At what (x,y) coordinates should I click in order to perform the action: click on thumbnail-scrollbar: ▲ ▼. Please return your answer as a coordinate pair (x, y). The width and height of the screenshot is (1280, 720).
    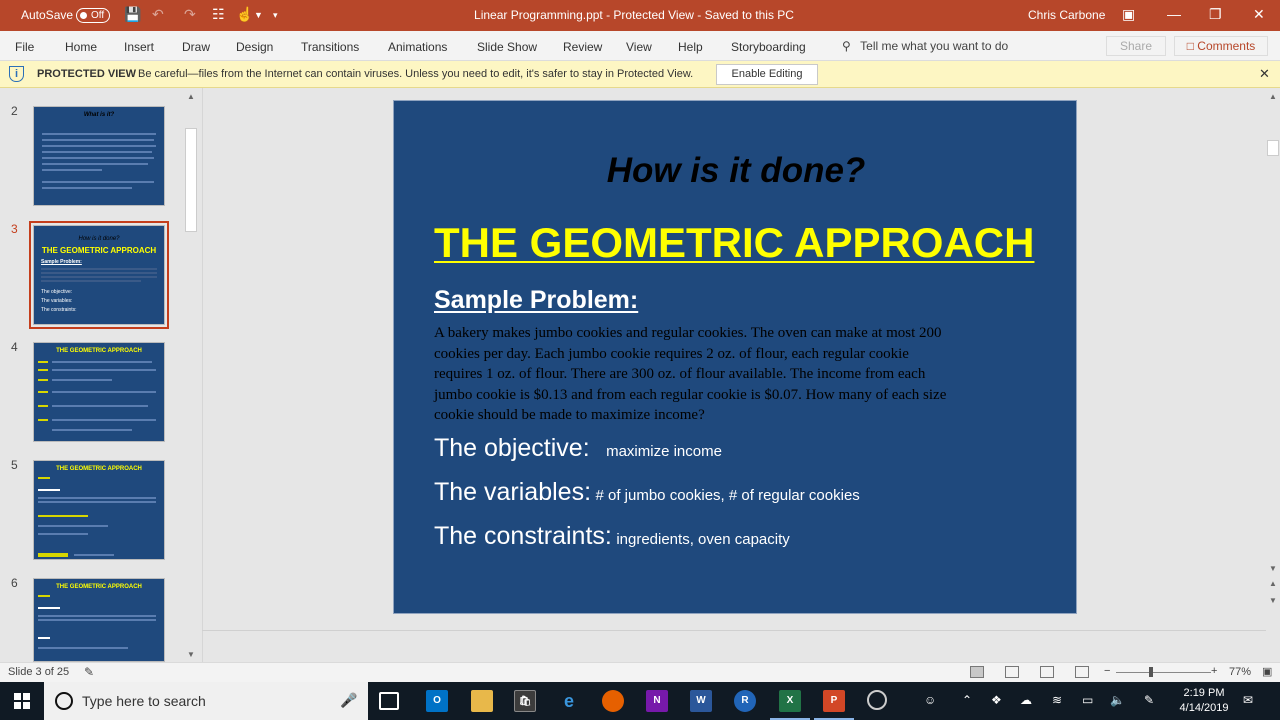
    Looking at the image, I should click on (191, 376).